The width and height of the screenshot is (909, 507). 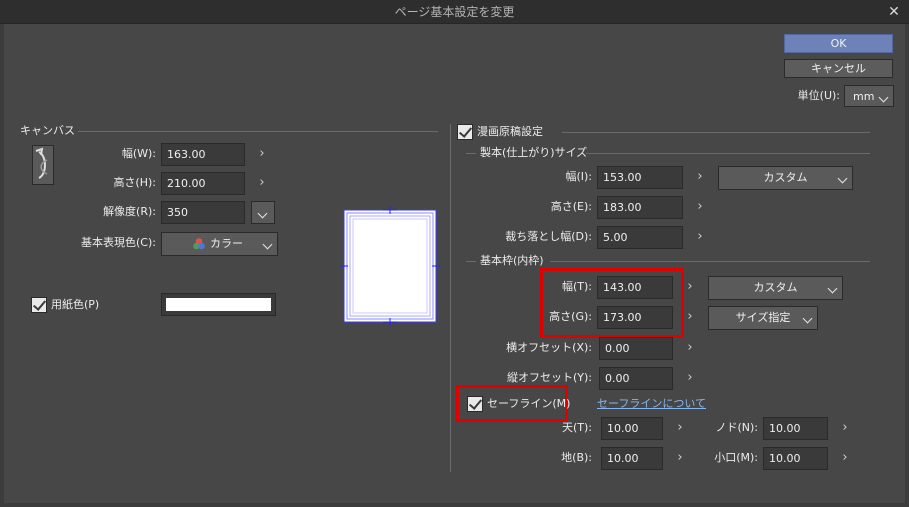 What do you see at coordinates (578, 176) in the screenshot?
I see `trim-width-label: 幅(I):` at bounding box center [578, 176].